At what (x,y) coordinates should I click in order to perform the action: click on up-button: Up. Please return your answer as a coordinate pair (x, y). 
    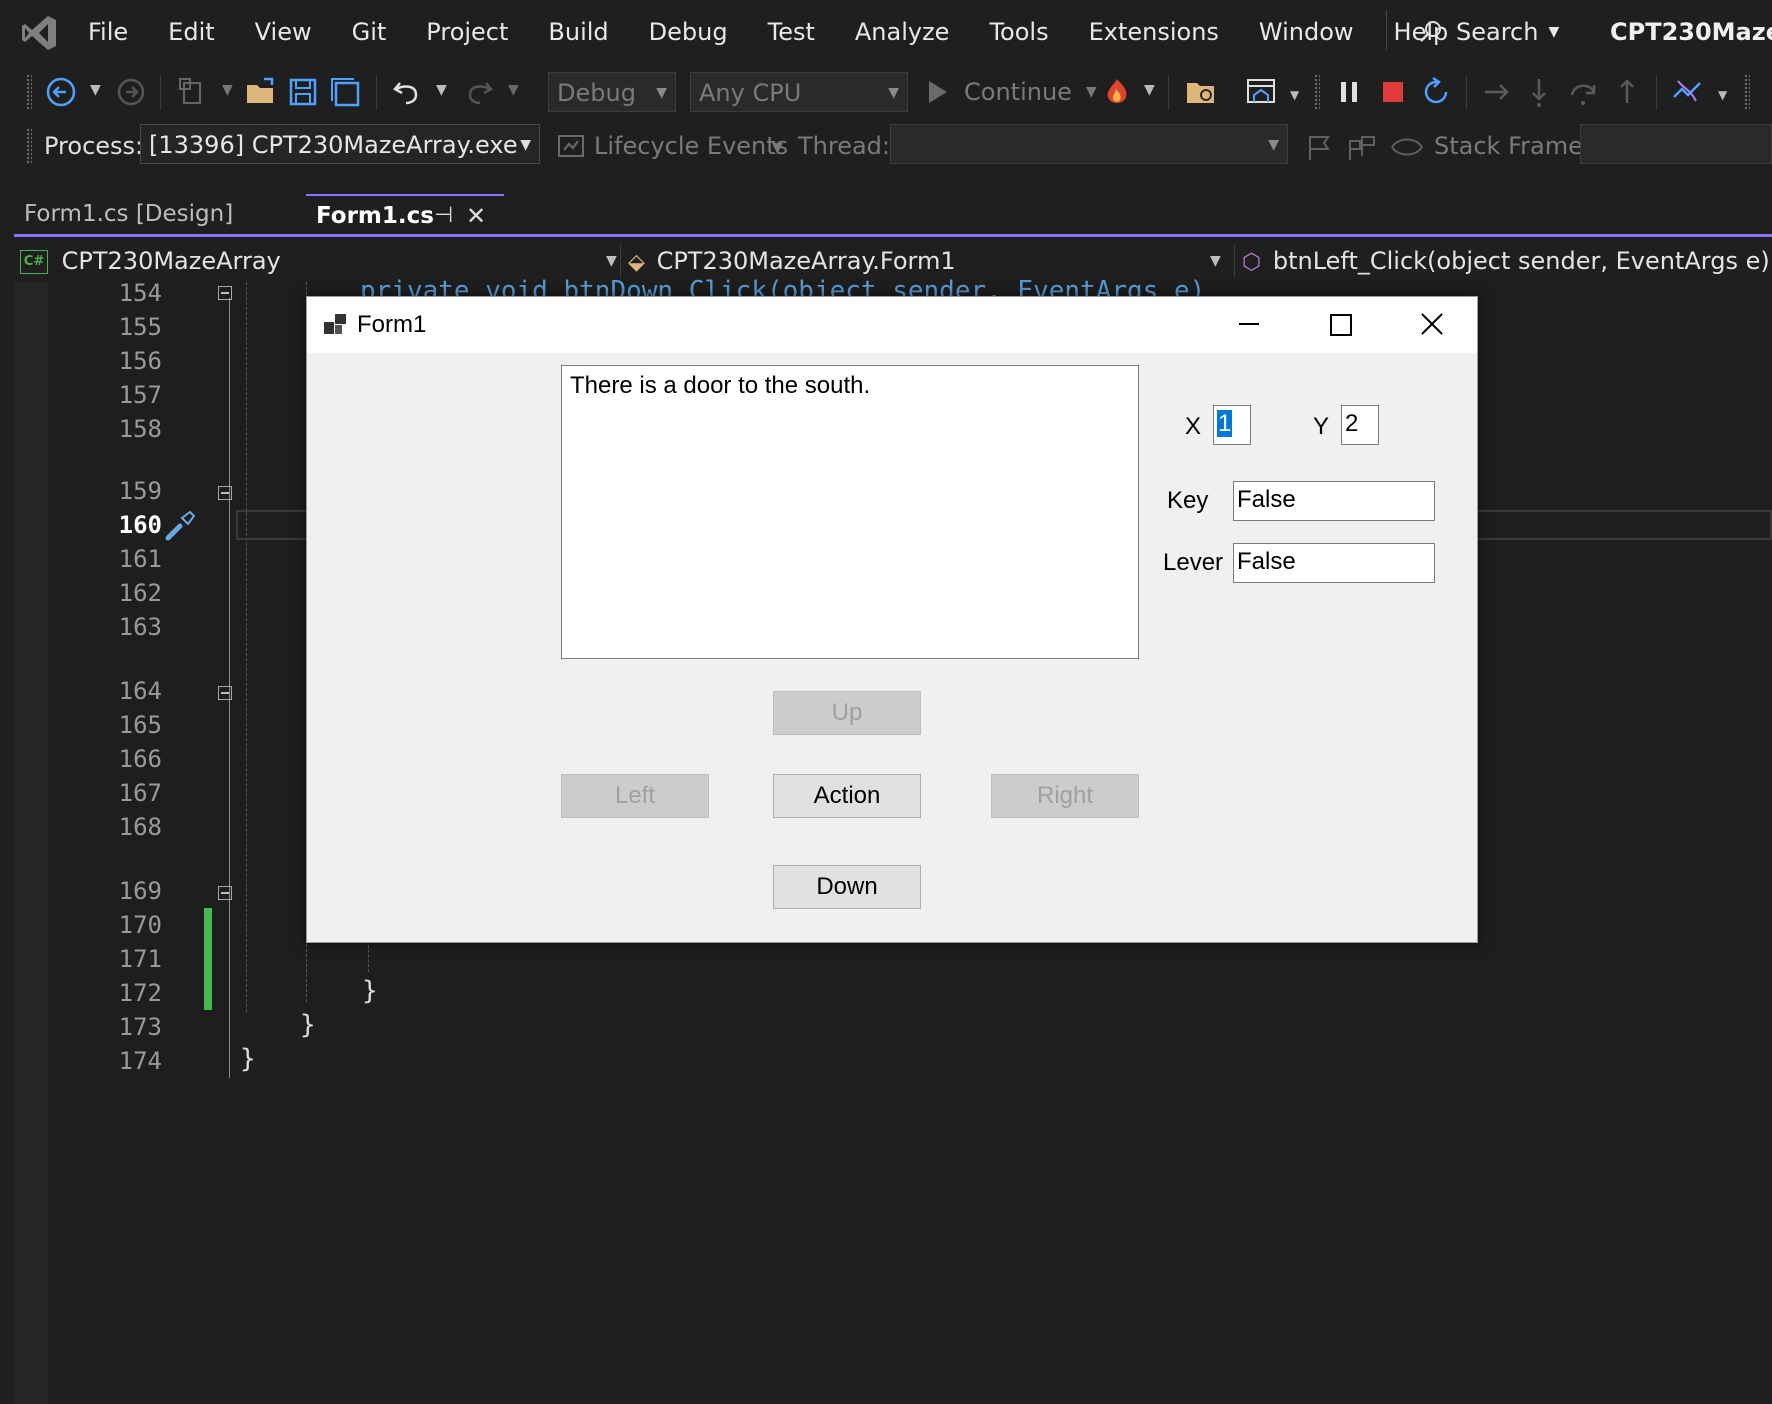
    Looking at the image, I should click on (847, 713).